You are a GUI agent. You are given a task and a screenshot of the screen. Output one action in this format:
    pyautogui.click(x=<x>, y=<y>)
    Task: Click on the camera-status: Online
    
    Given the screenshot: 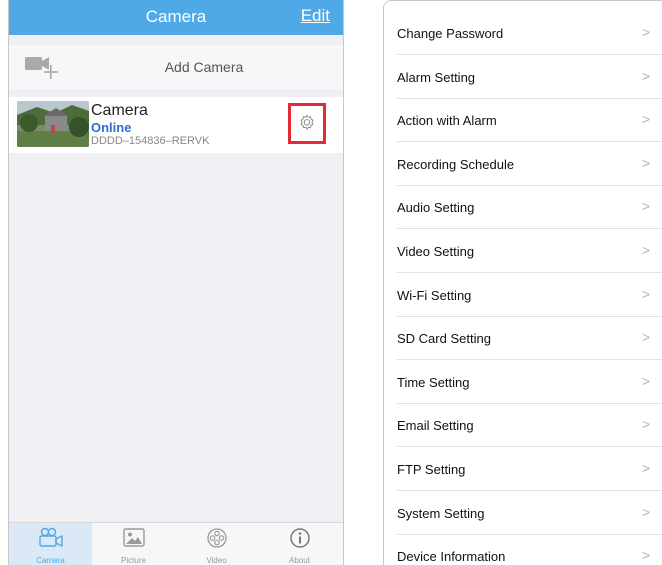 What is the action you would take?
    pyautogui.click(x=111, y=127)
    